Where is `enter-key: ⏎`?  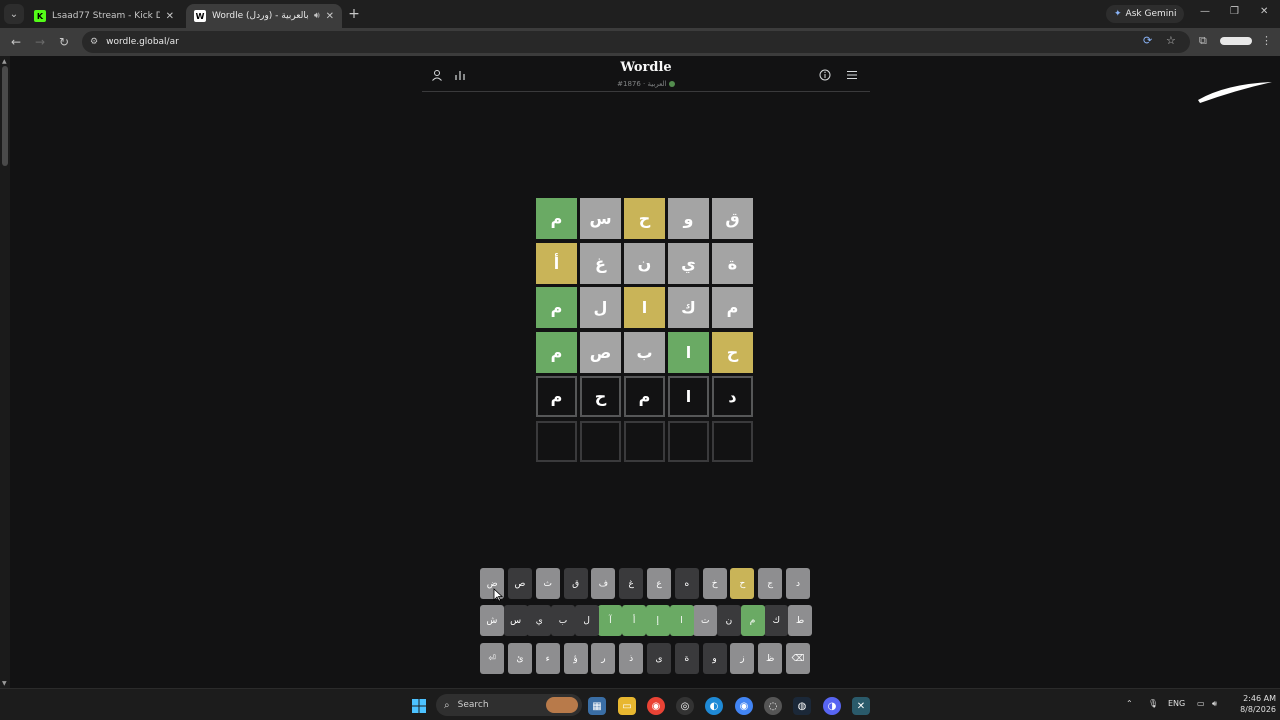
enter-key: ⏎ is located at coordinates (492, 658).